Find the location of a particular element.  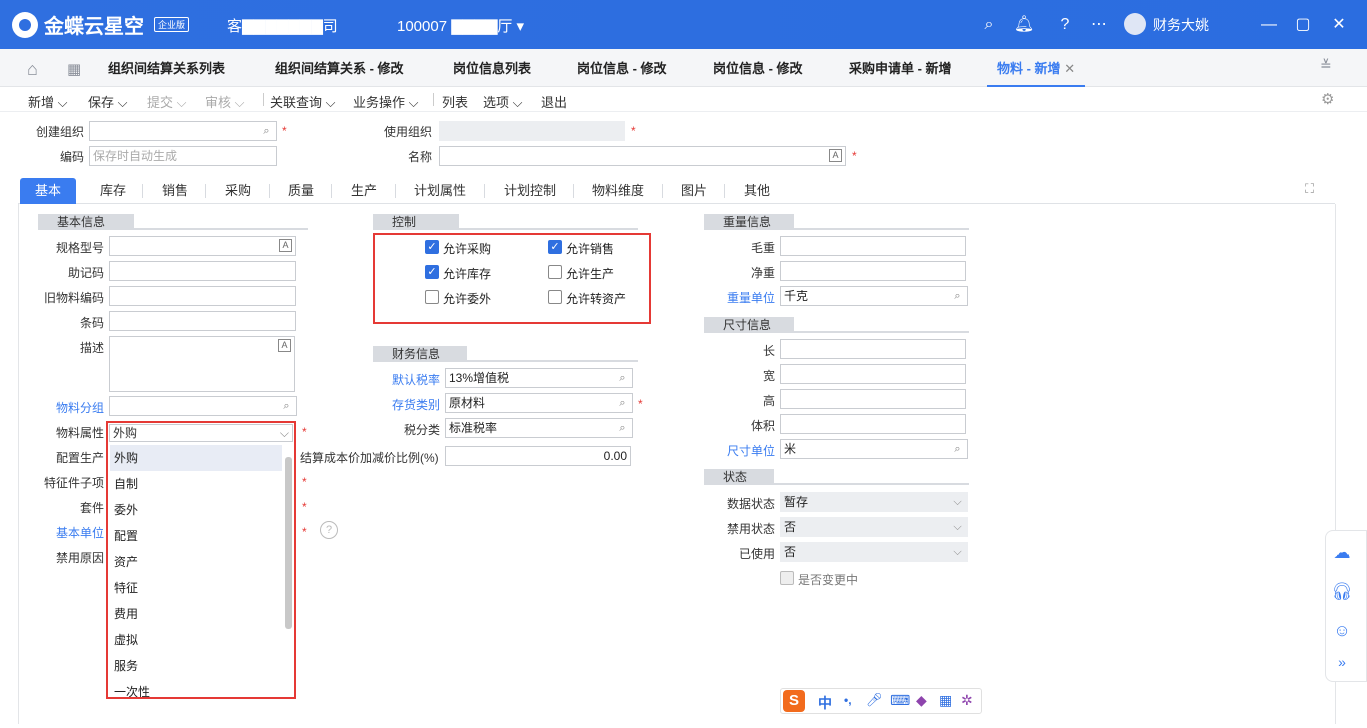

option-subcontract: 委外 is located at coordinates (196, 510).